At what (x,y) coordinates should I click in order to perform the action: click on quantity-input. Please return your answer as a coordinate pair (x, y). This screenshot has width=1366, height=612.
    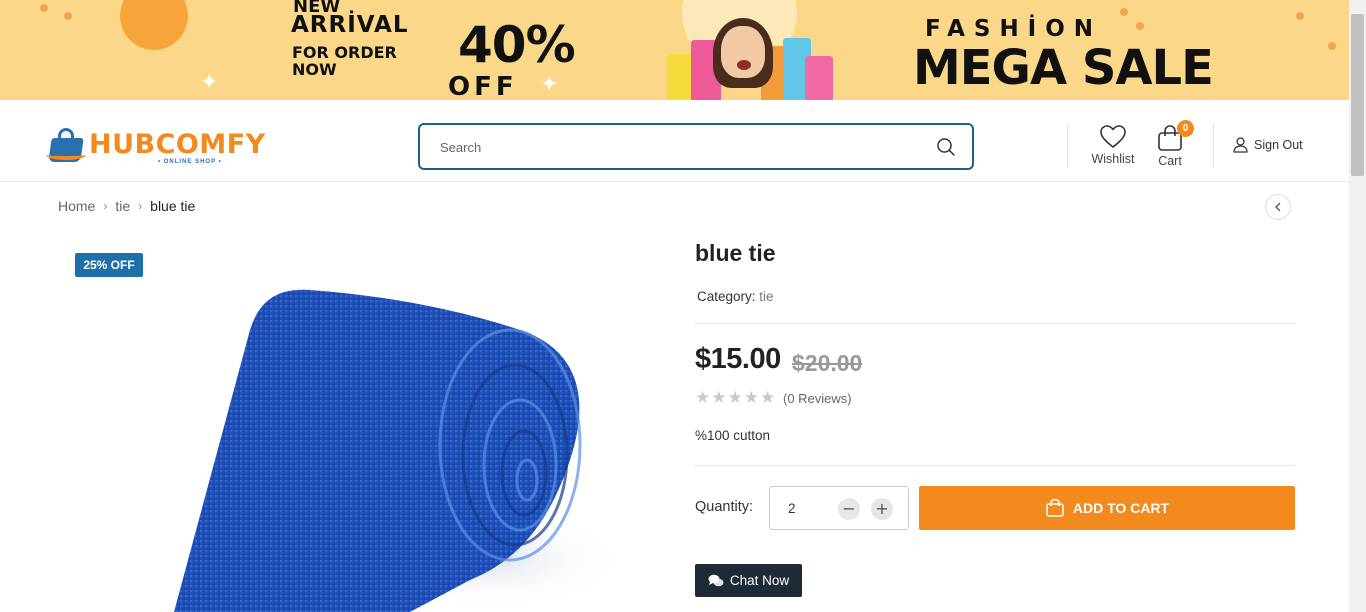
    Looking at the image, I should click on (808, 508).